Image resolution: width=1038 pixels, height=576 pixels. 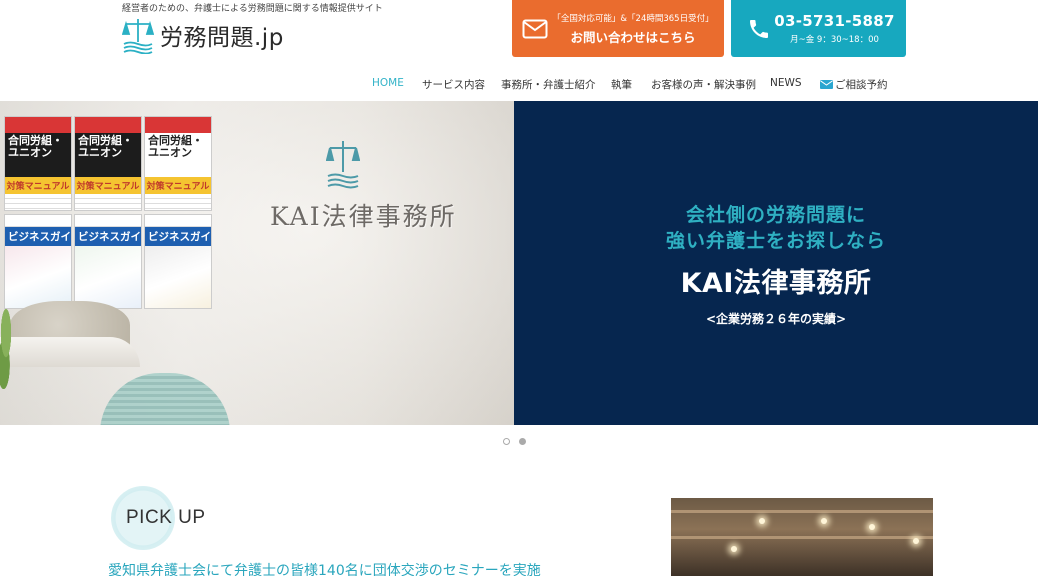 I want to click on scales-sign-icon, so click(x=343, y=165).